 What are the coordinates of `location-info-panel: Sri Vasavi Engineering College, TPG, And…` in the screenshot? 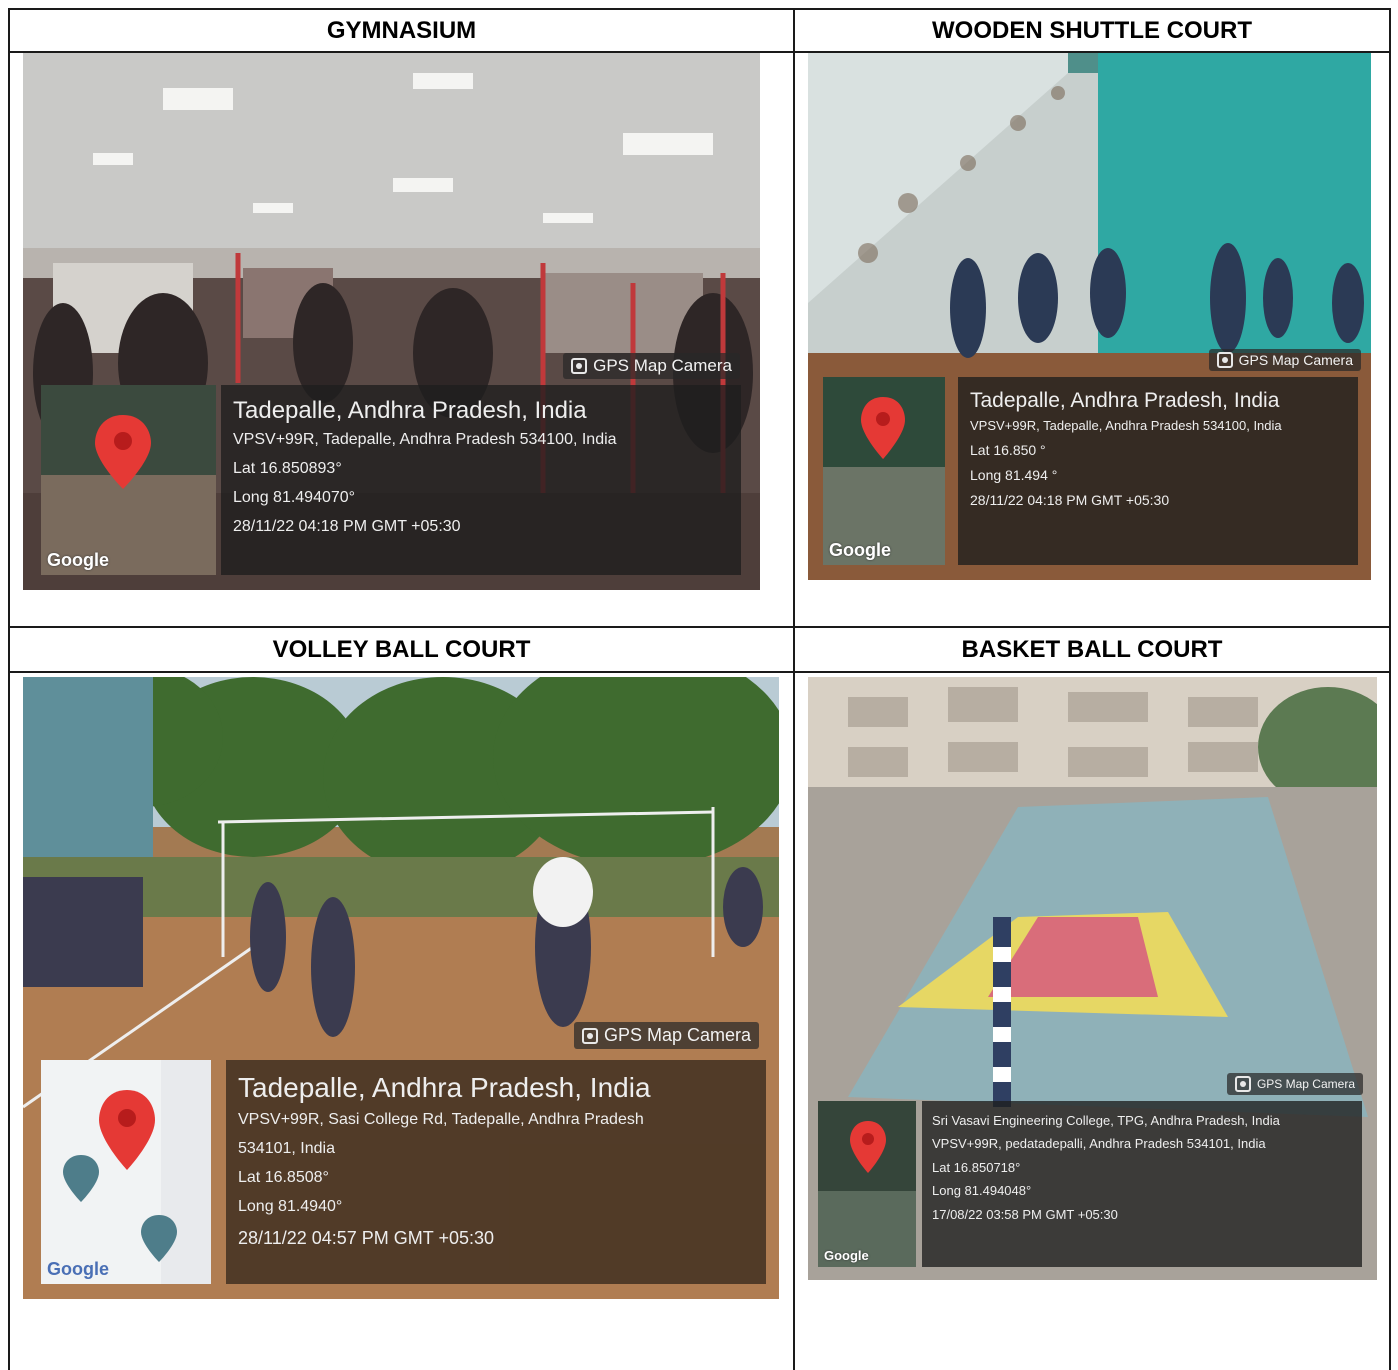 It's located at (1142, 1184).